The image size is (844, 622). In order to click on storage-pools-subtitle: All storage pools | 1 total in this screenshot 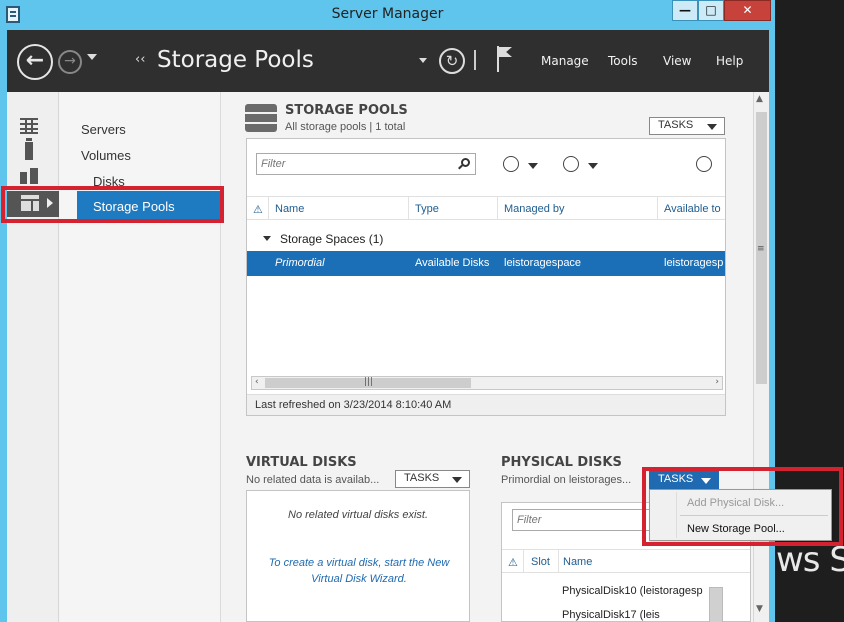, I will do `click(345, 127)`.